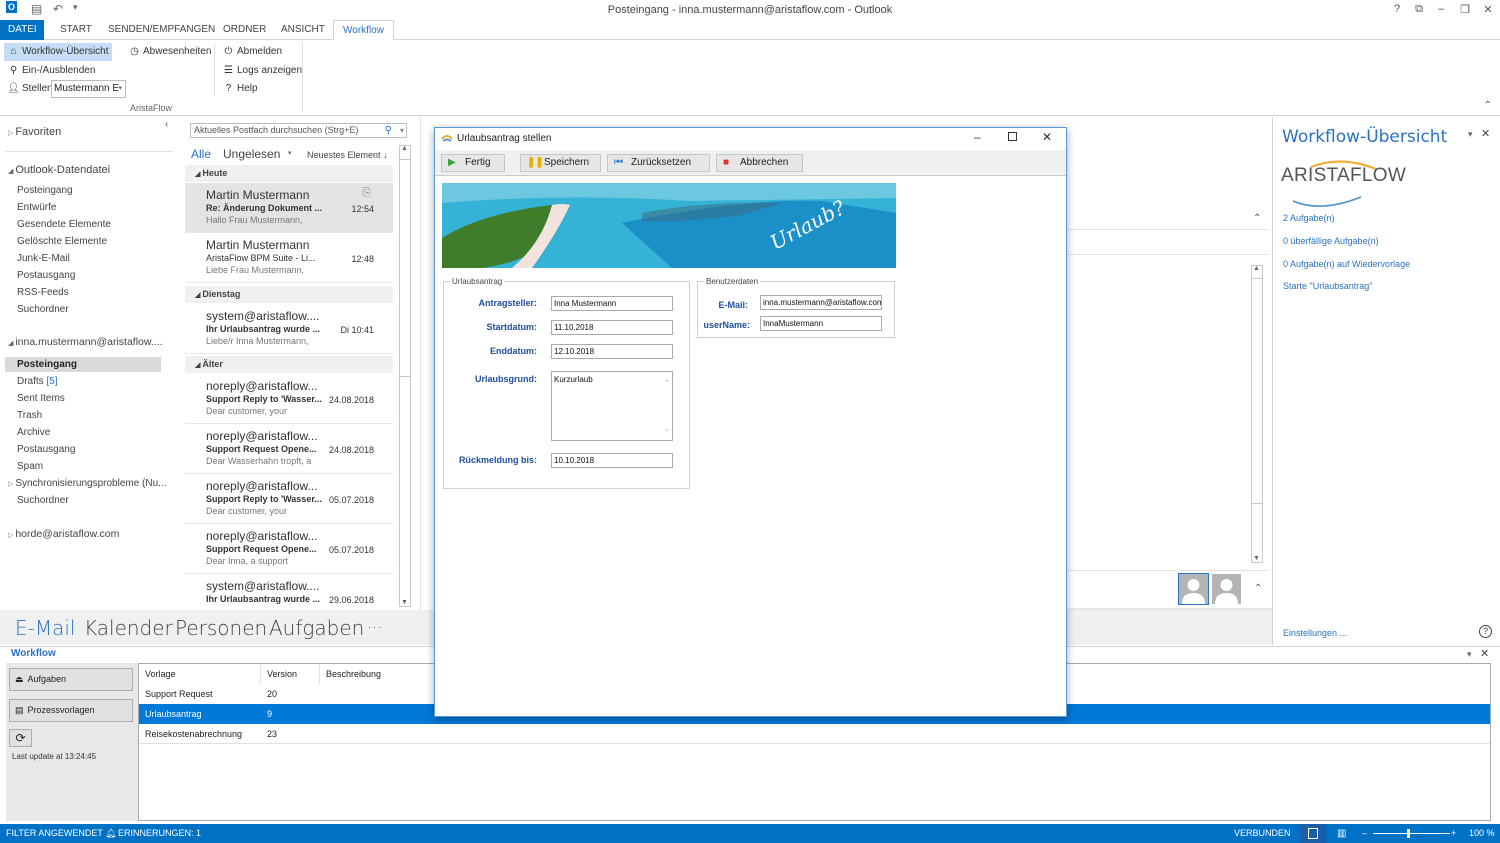 The image size is (1500, 843). What do you see at coordinates (1485, 631) in the screenshot?
I see `help-icon: ?` at bounding box center [1485, 631].